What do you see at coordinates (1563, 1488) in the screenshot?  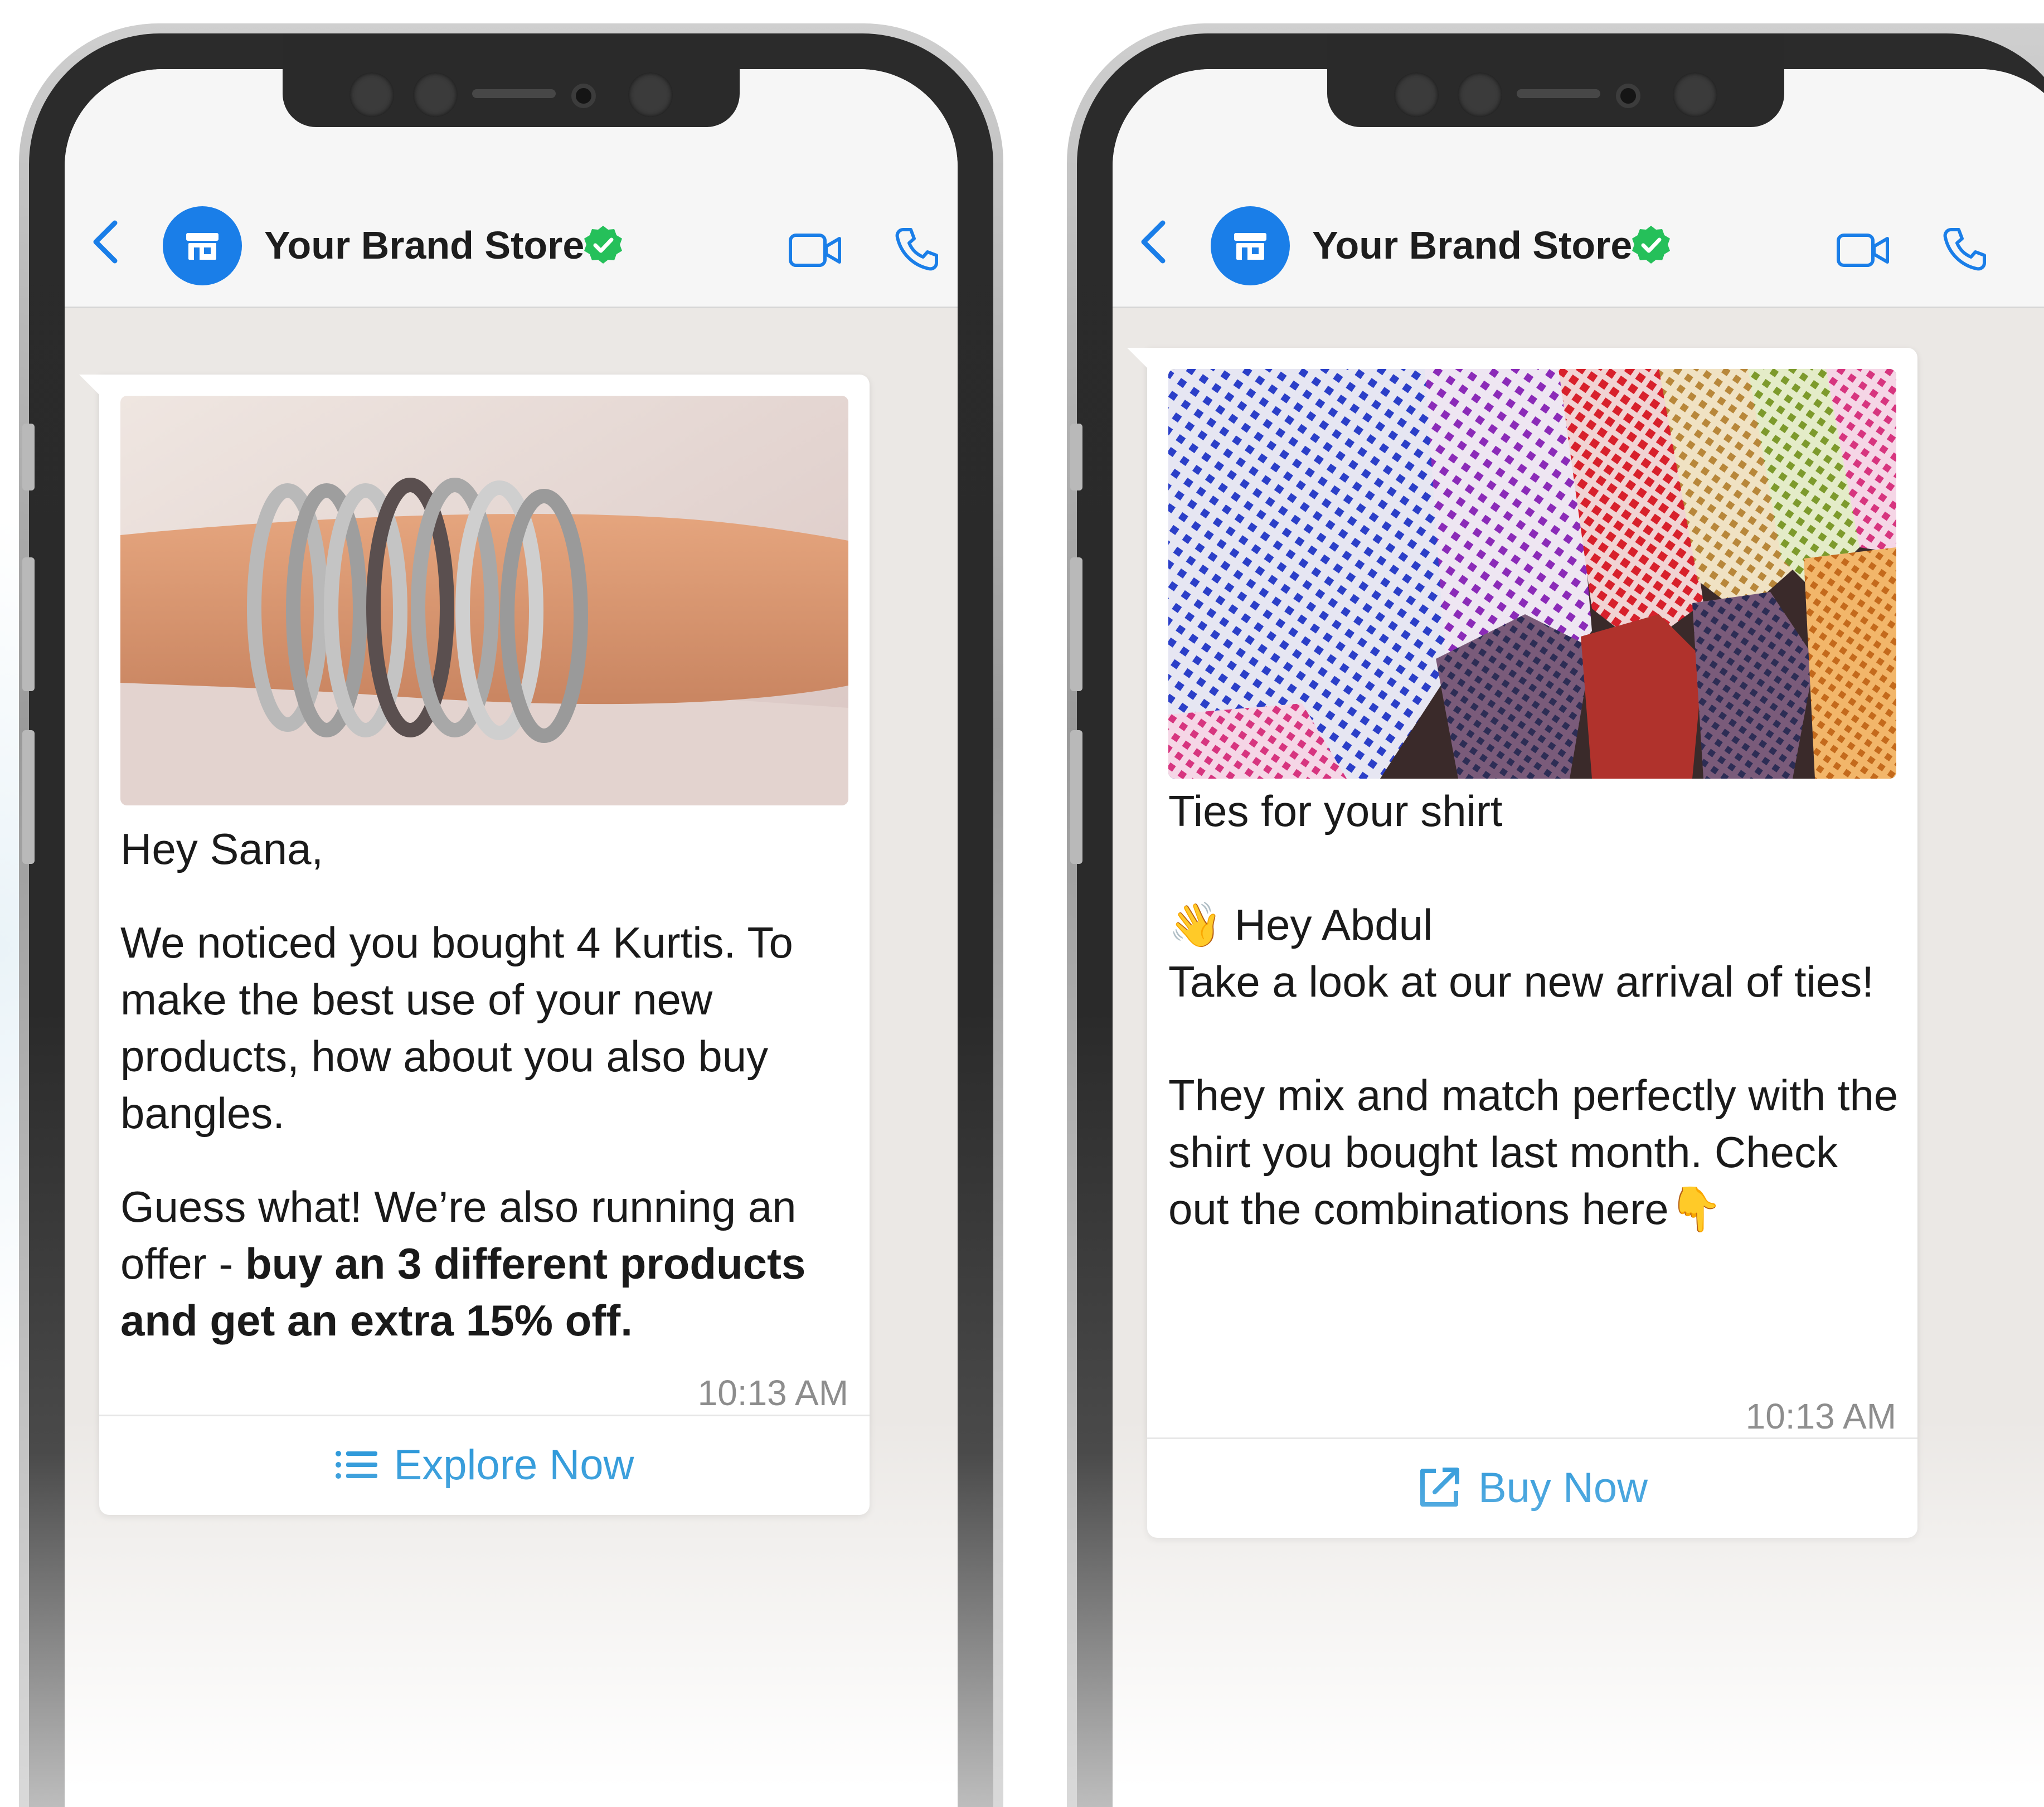 I see `buy-now-label: Buy Now` at bounding box center [1563, 1488].